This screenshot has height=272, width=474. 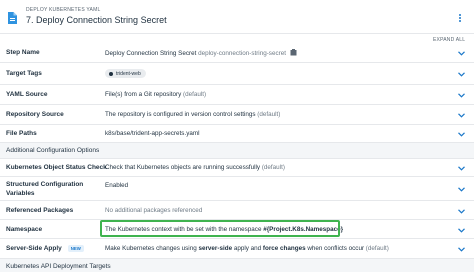 I want to click on tag-label: trident-web, so click(x=128, y=73).